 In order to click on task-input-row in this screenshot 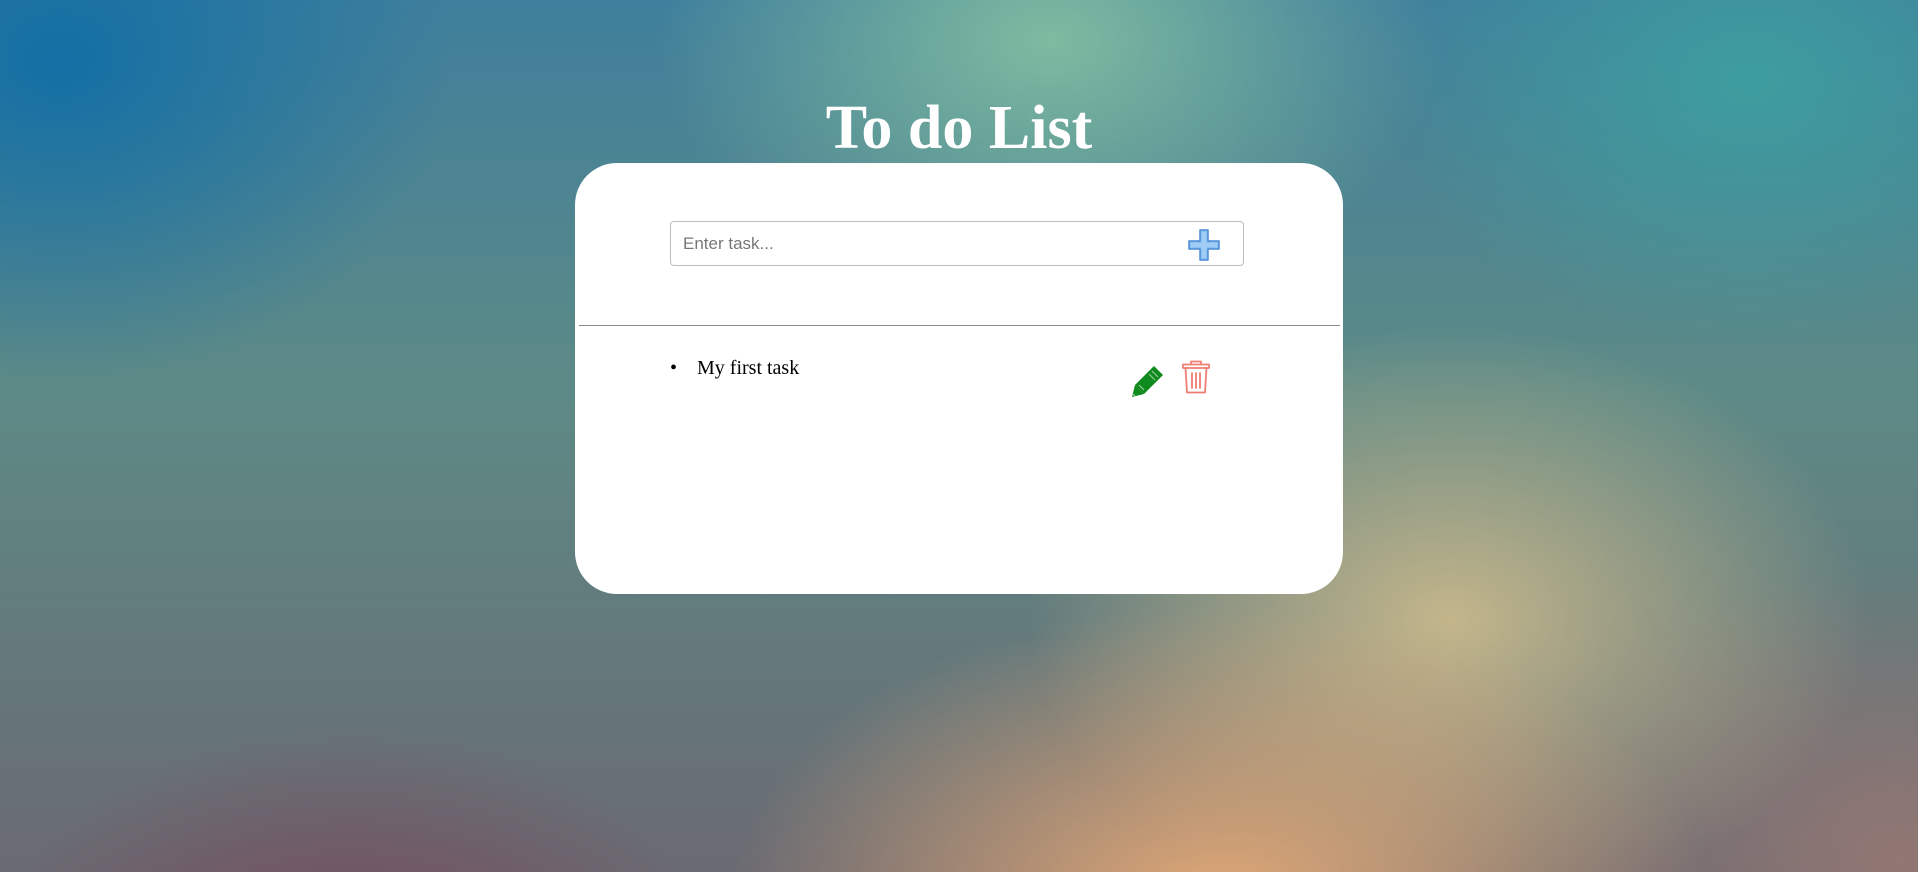, I will do `click(957, 243)`.